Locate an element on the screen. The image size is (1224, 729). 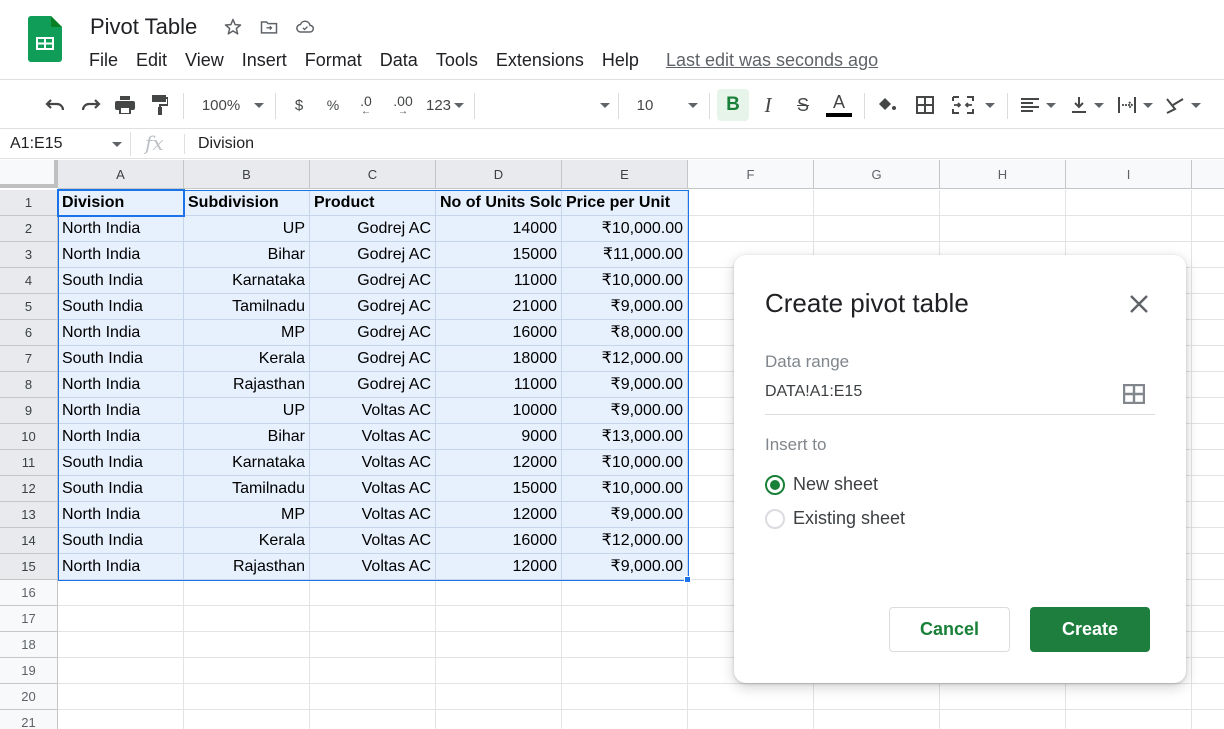
data-cell: Rajasthan is located at coordinates (247, 385).